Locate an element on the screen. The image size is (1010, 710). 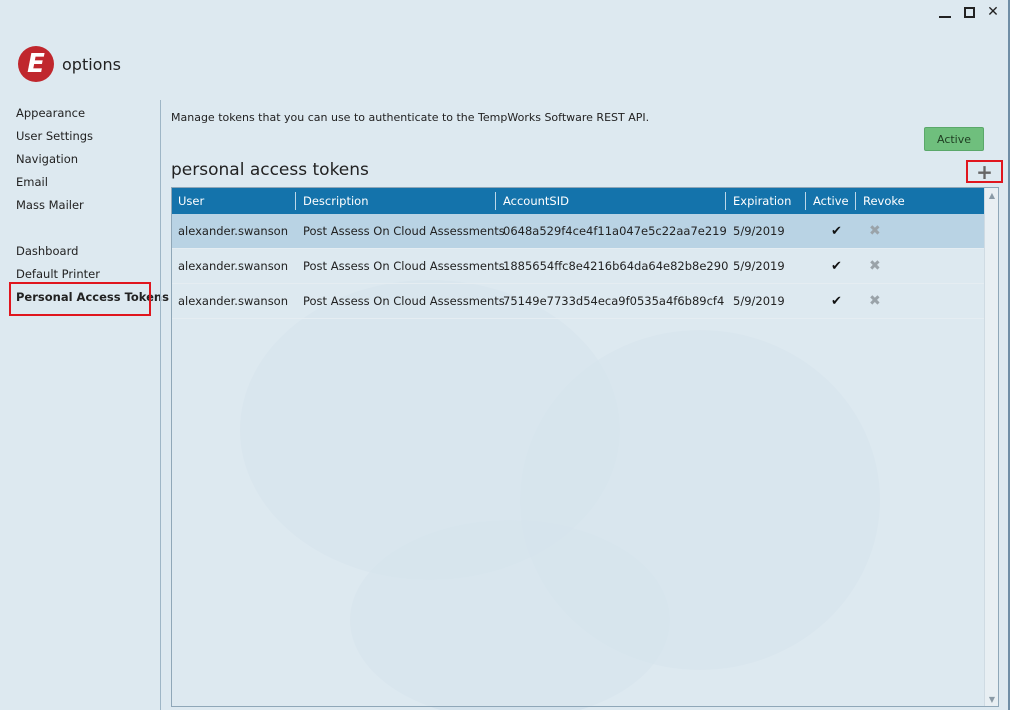
scroll-up-icon: ▲ is located at coordinates (992, 195).